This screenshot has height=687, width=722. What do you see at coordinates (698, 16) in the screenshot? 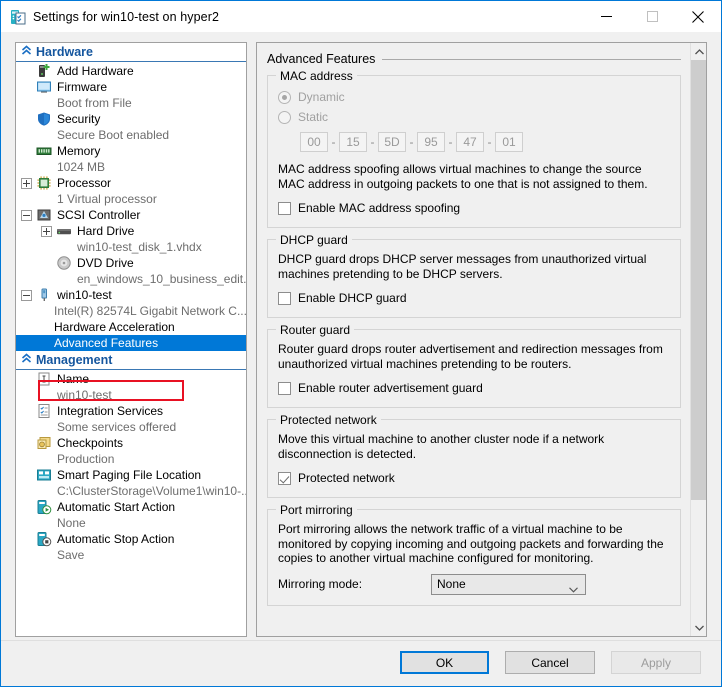
I see `close-button` at bounding box center [698, 16].